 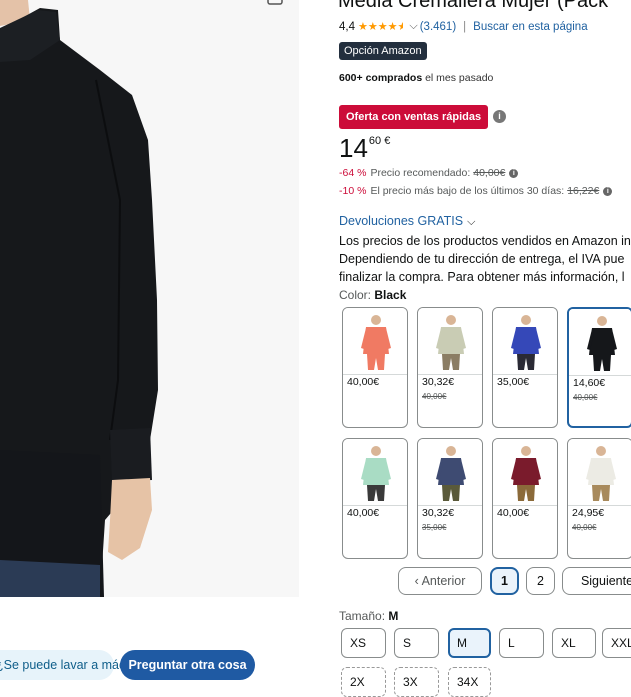 I want to click on amazon-choice-badge: Opción Amazon, so click(x=383, y=51).